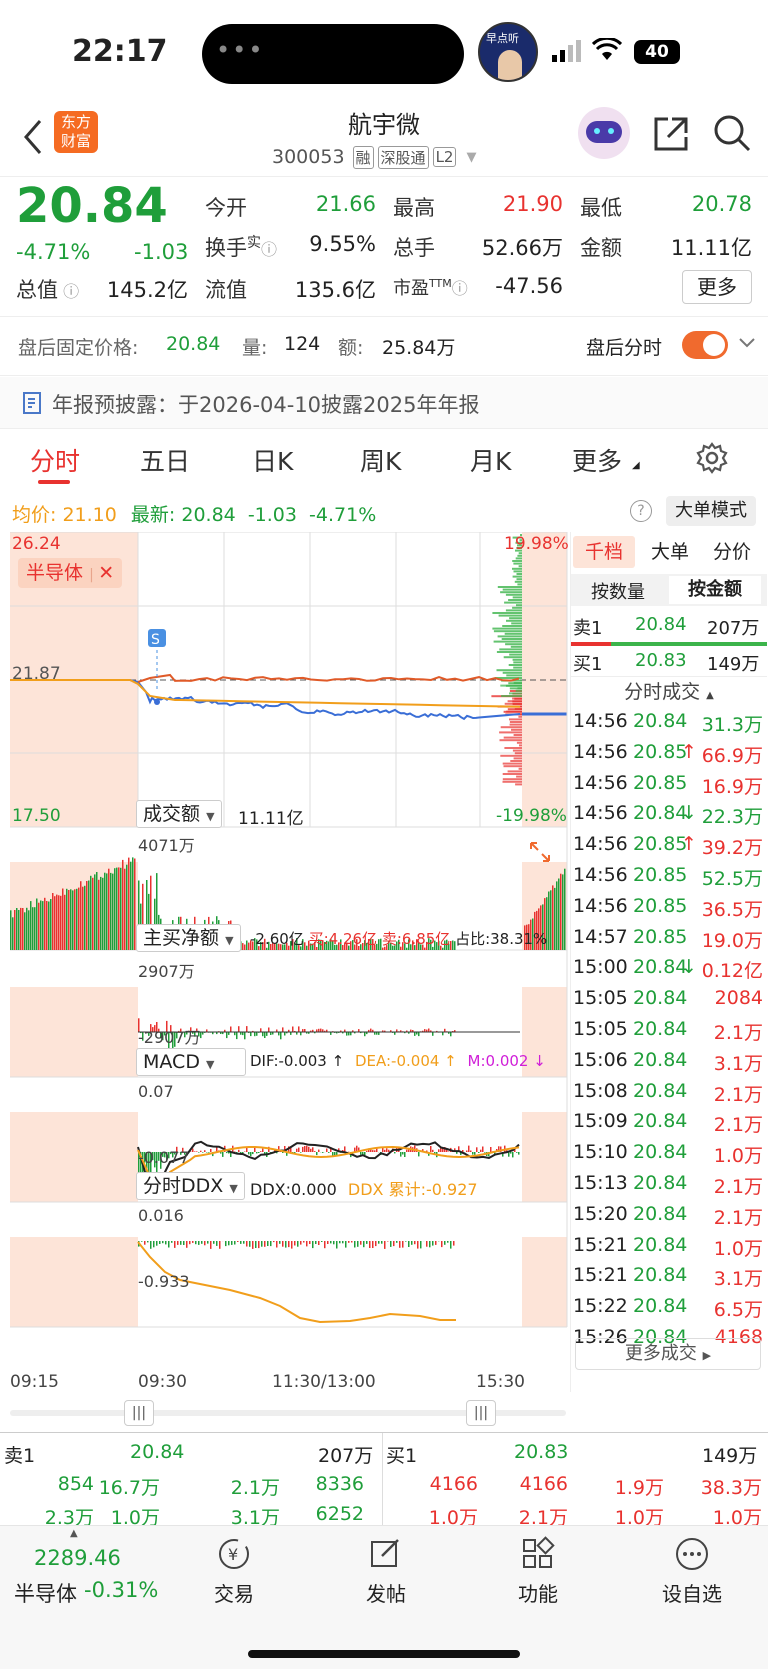 This screenshot has width=768, height=1669. What do you see at coordinates (374, 157) in the screenshot?
I see `stock-code-row: 300053 融 深股通 L2 ▼` at bounding box center [374, 157].